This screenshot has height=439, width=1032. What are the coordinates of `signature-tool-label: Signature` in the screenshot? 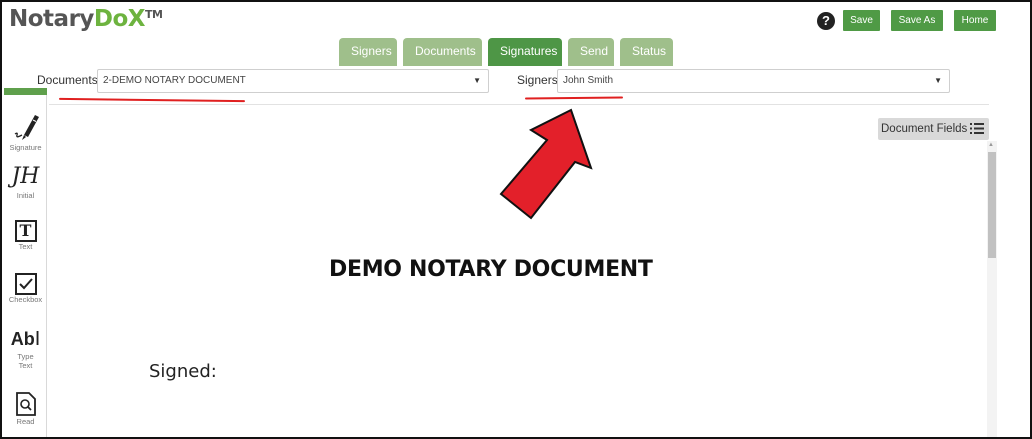 It's located at (25, 147).